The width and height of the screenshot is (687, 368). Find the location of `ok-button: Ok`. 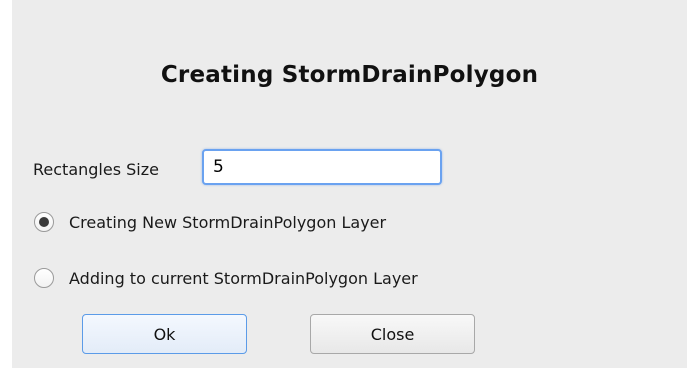

ok-button: Ok is located at coordinates (164, 334).